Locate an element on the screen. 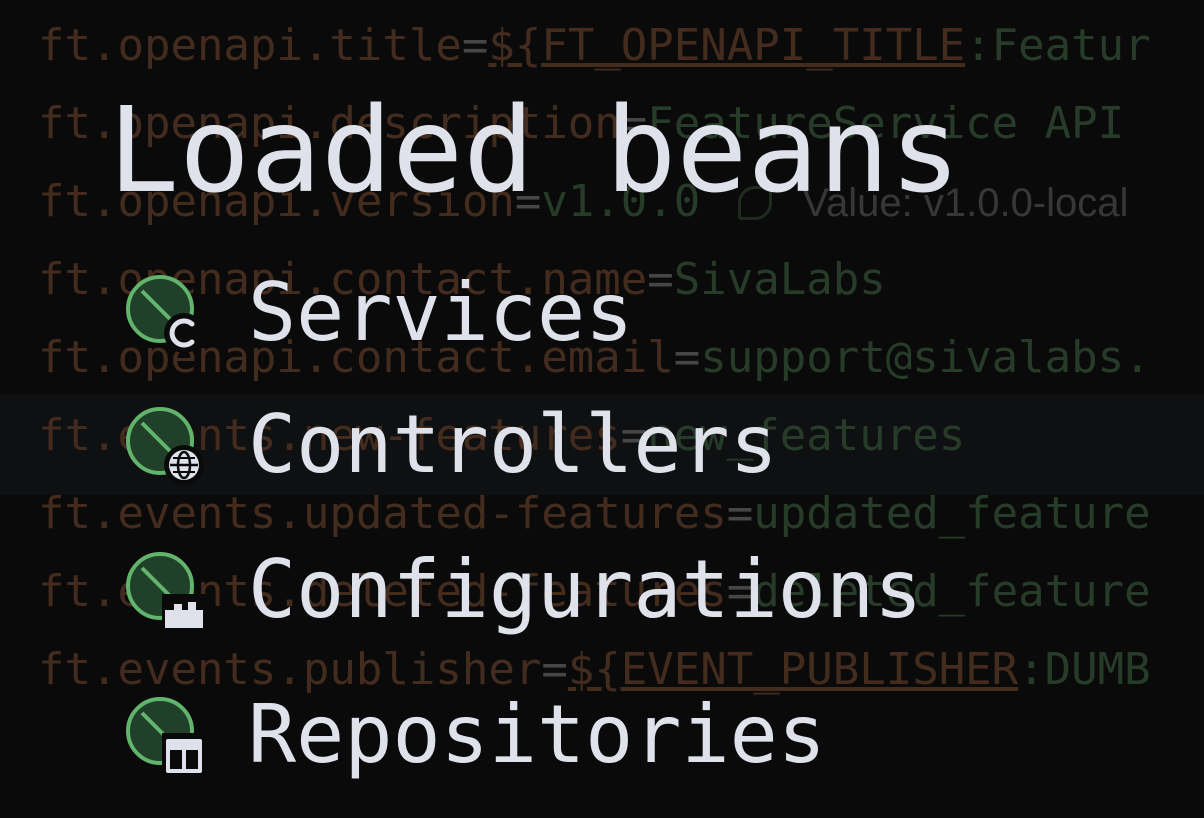 This screenshot has height=818, width=1204. bean-item-configurations: Configurations is located at coordinates (523, 590).